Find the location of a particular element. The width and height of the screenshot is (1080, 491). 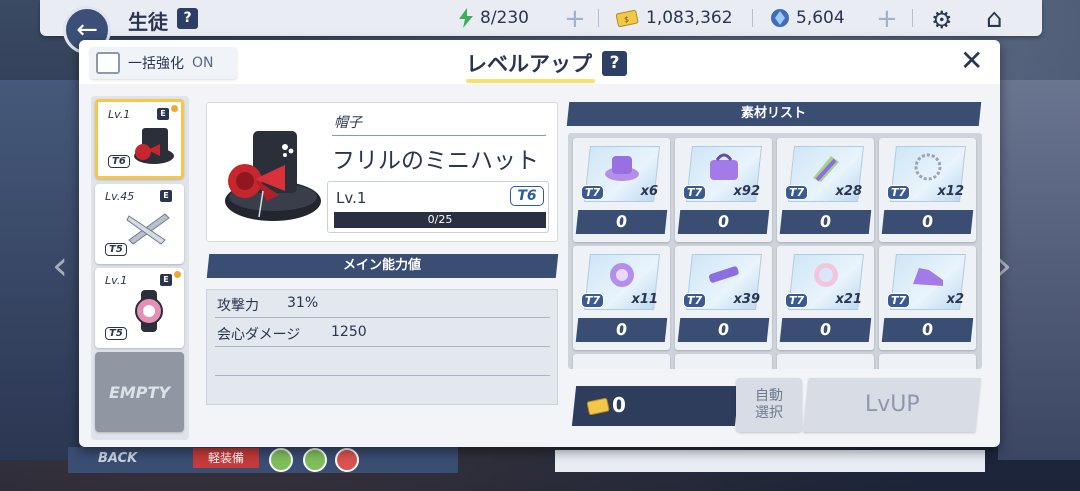

bulk-upgrade-toggle: 一括強化 ON is located at coordinates (163, 63).